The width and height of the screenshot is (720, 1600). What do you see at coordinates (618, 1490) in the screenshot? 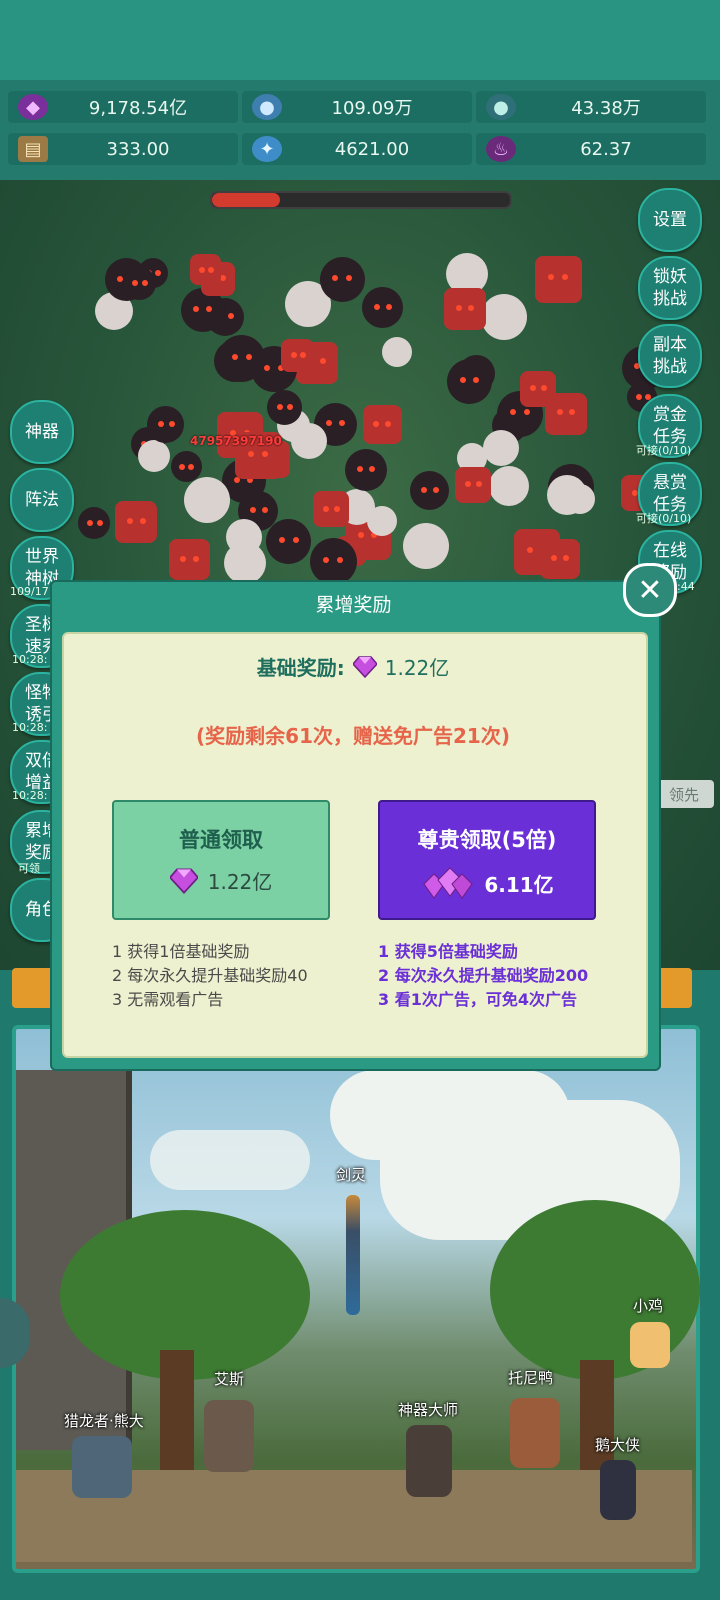
I see `goose-hero-character` at bounding box center [618, 1490].